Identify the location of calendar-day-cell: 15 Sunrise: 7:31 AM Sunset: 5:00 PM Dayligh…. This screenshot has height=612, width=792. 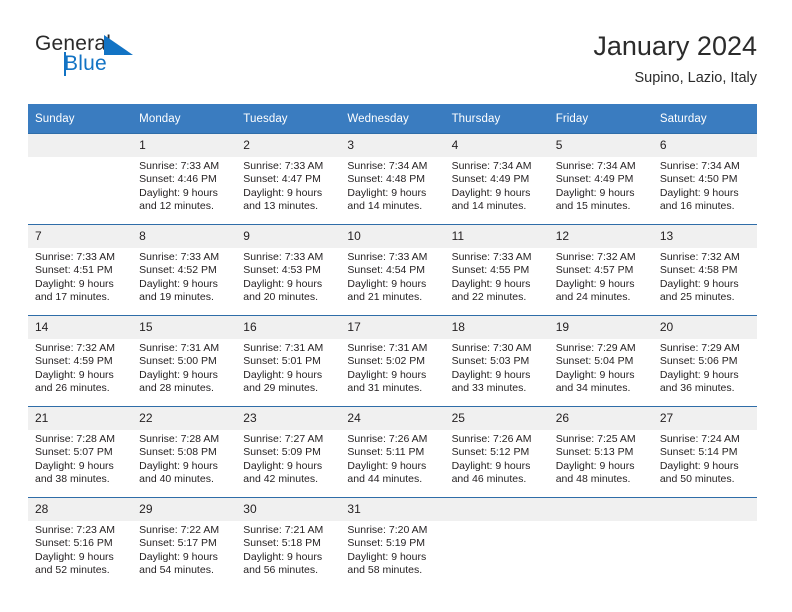
(184, 361).